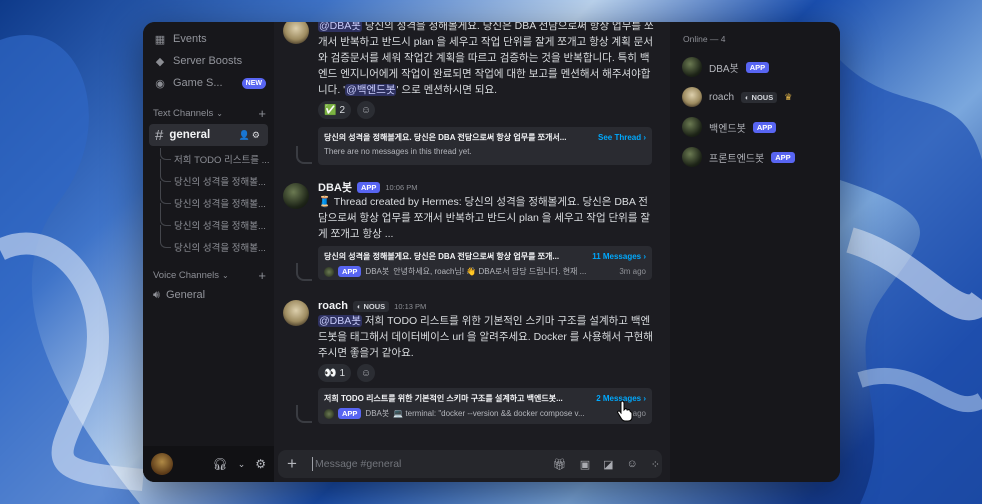  What do you see at coordinates (160, 39) in the screenshot?
I see `calendar-icon: ▦` at bounding box center [160, 39].